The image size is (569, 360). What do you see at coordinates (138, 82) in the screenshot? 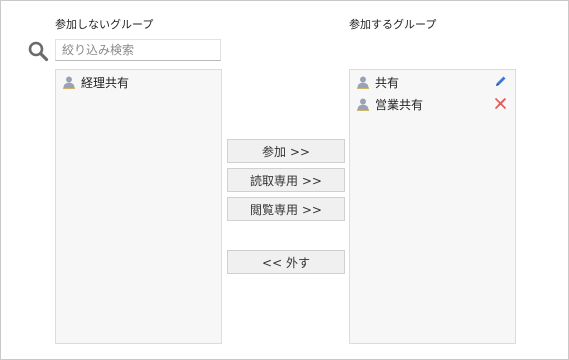
I see `list-item-group: 経理共有` at bounding box center [138, 82].